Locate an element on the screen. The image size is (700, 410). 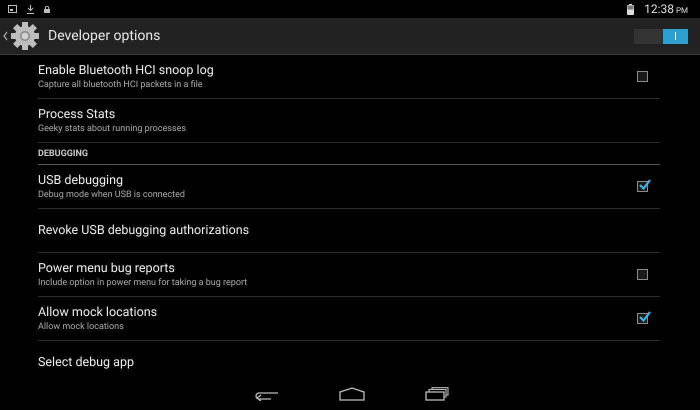
download-icon is located at coordinates (30, 9).